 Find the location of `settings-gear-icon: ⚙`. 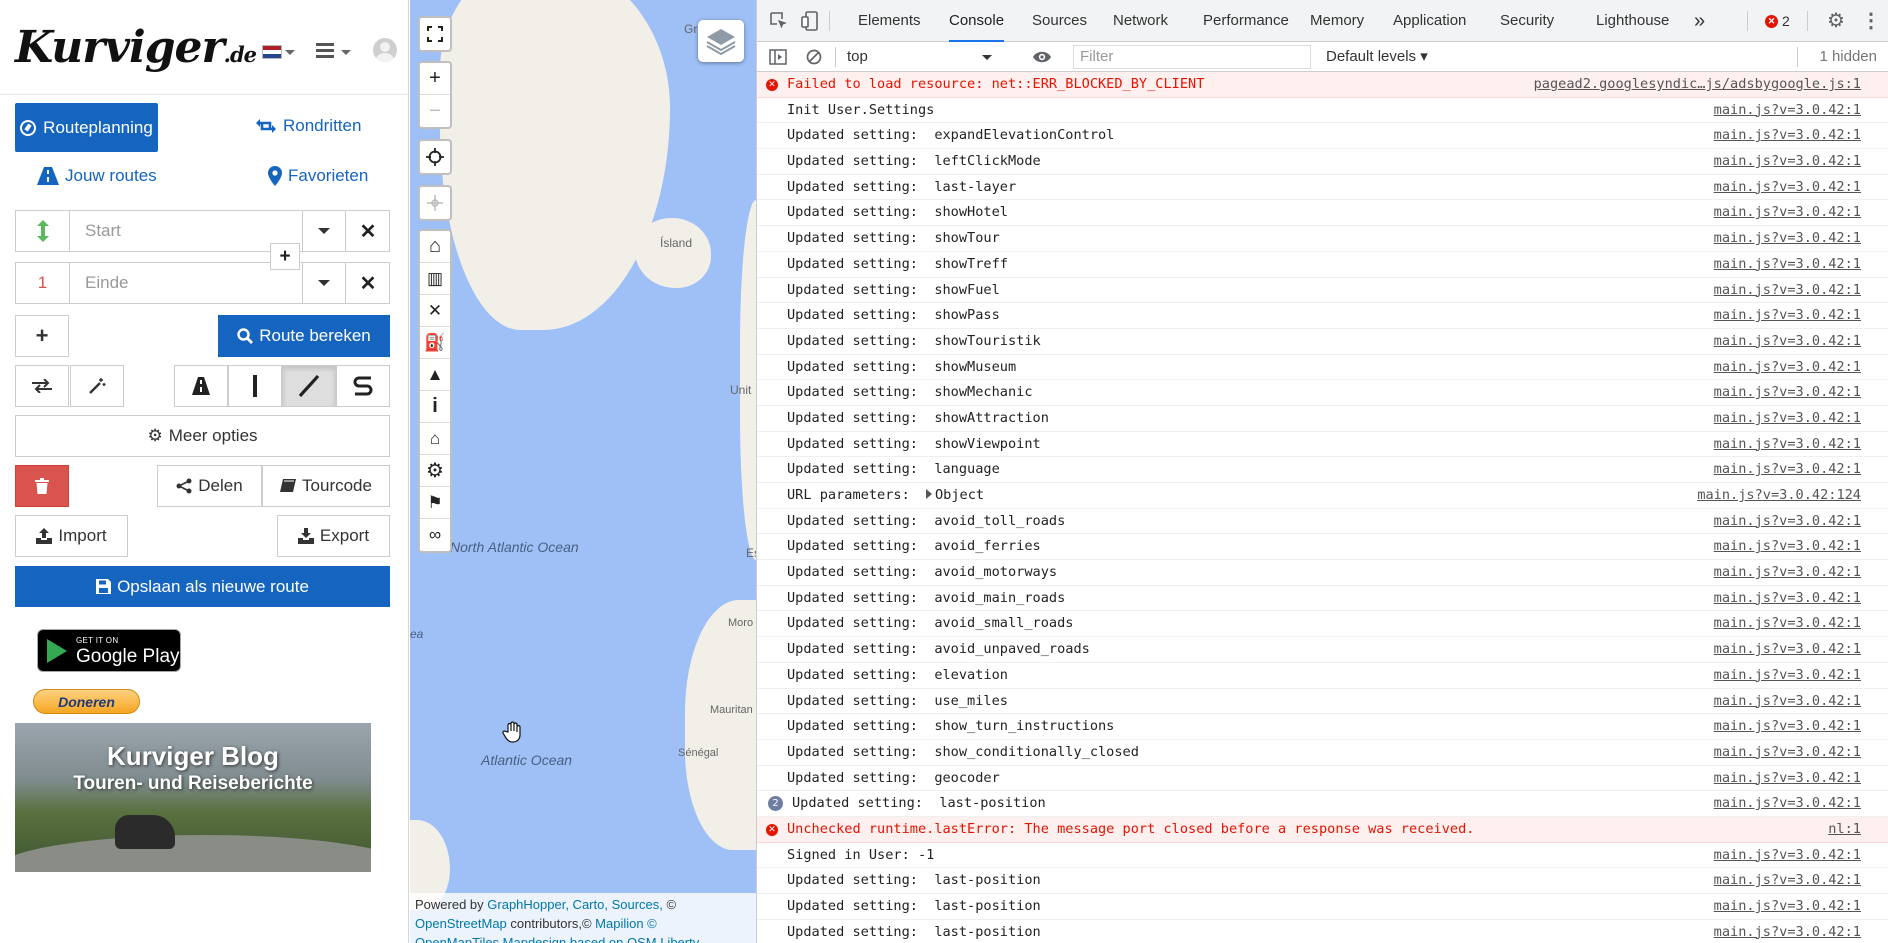

settings-gear-icon: ⚙ is located at coordinates (1836, 20).